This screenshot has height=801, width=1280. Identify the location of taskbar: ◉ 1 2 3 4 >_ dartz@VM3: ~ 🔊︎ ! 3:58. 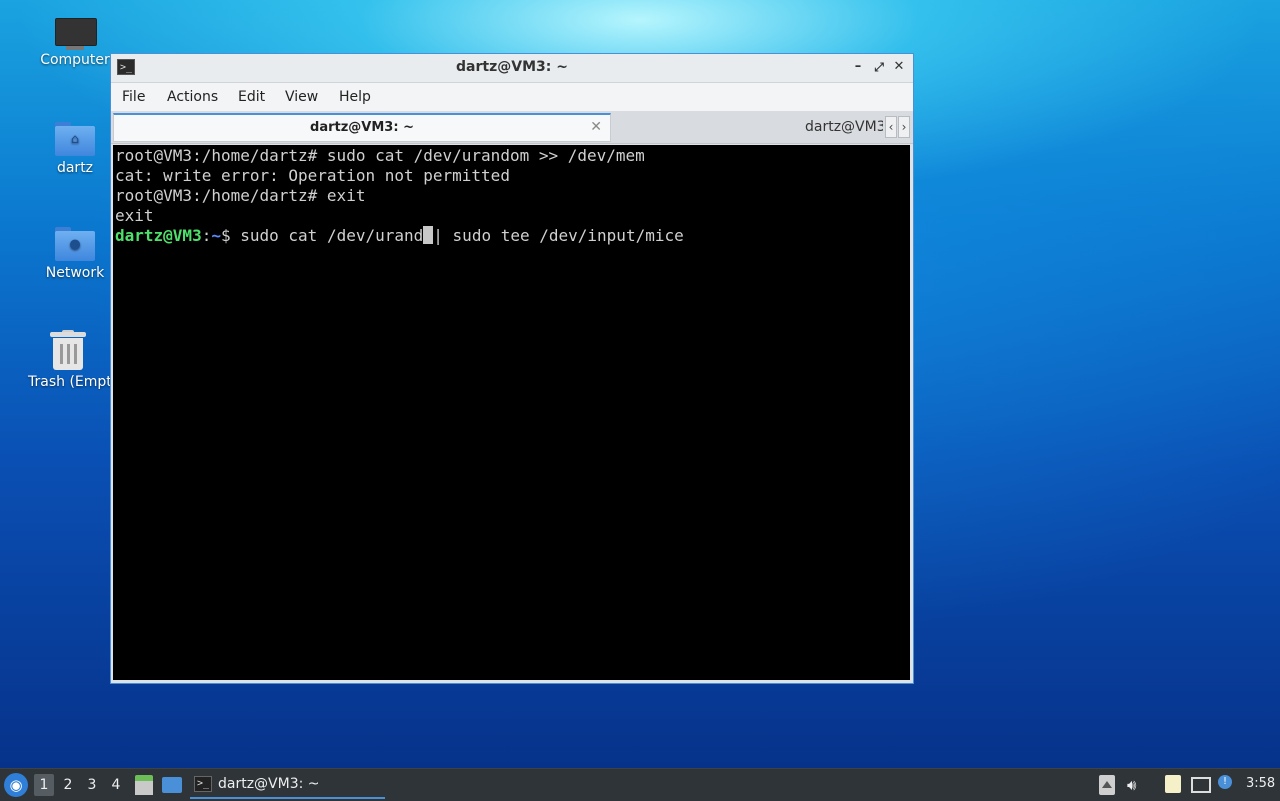
(640, 784).